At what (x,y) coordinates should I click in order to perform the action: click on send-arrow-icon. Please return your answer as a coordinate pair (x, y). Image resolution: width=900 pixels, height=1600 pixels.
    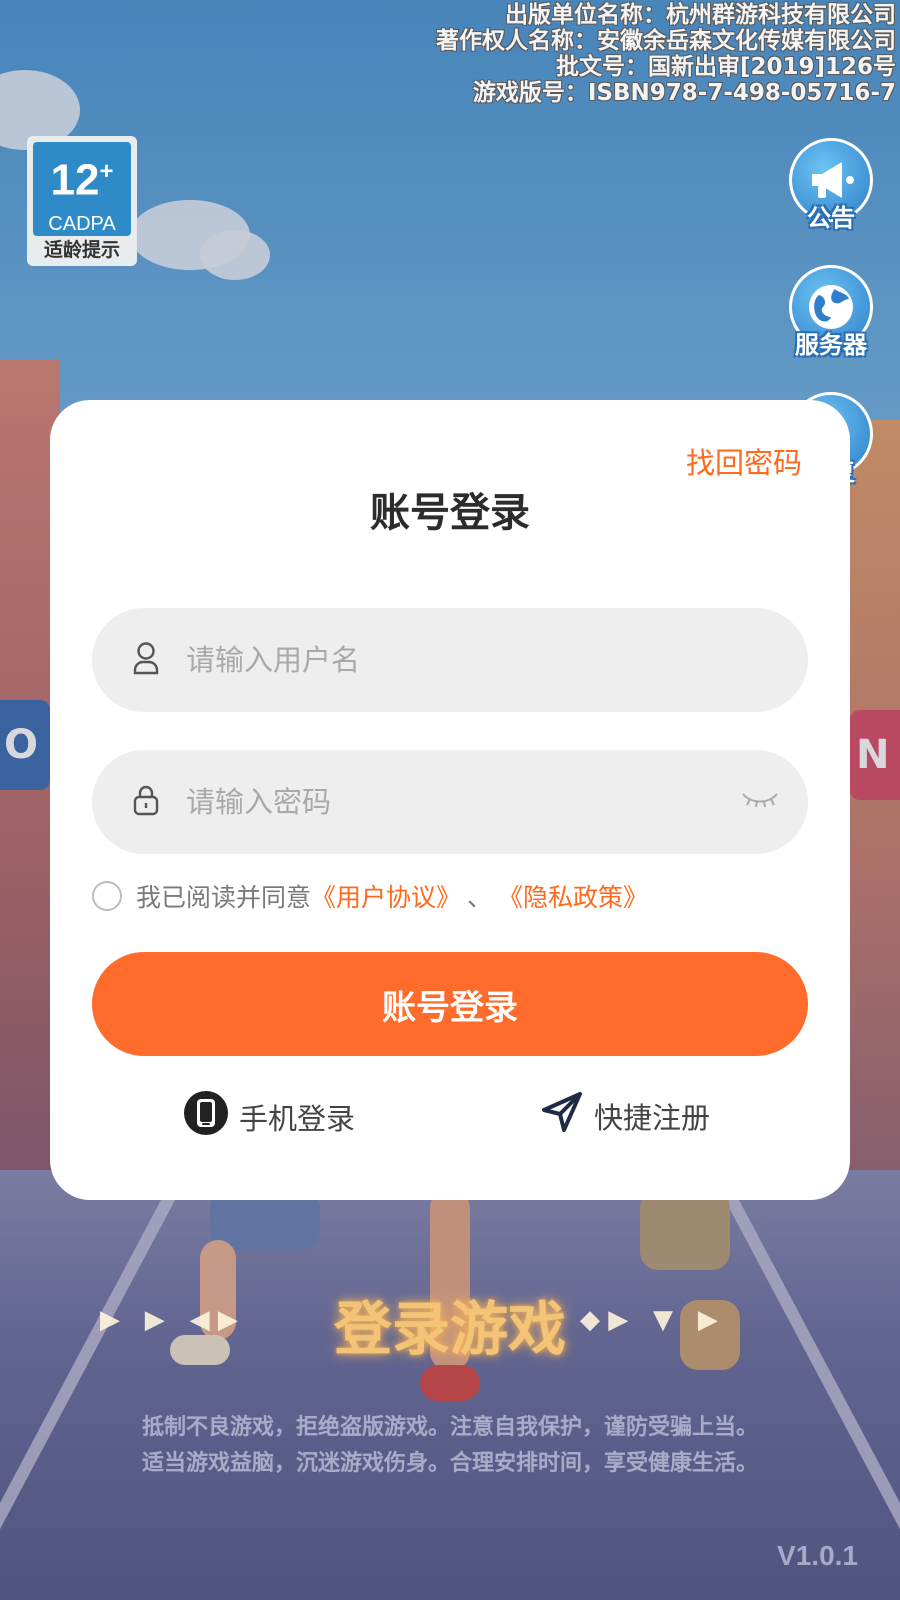
    Looking at the image, I should click on (567, 1115).